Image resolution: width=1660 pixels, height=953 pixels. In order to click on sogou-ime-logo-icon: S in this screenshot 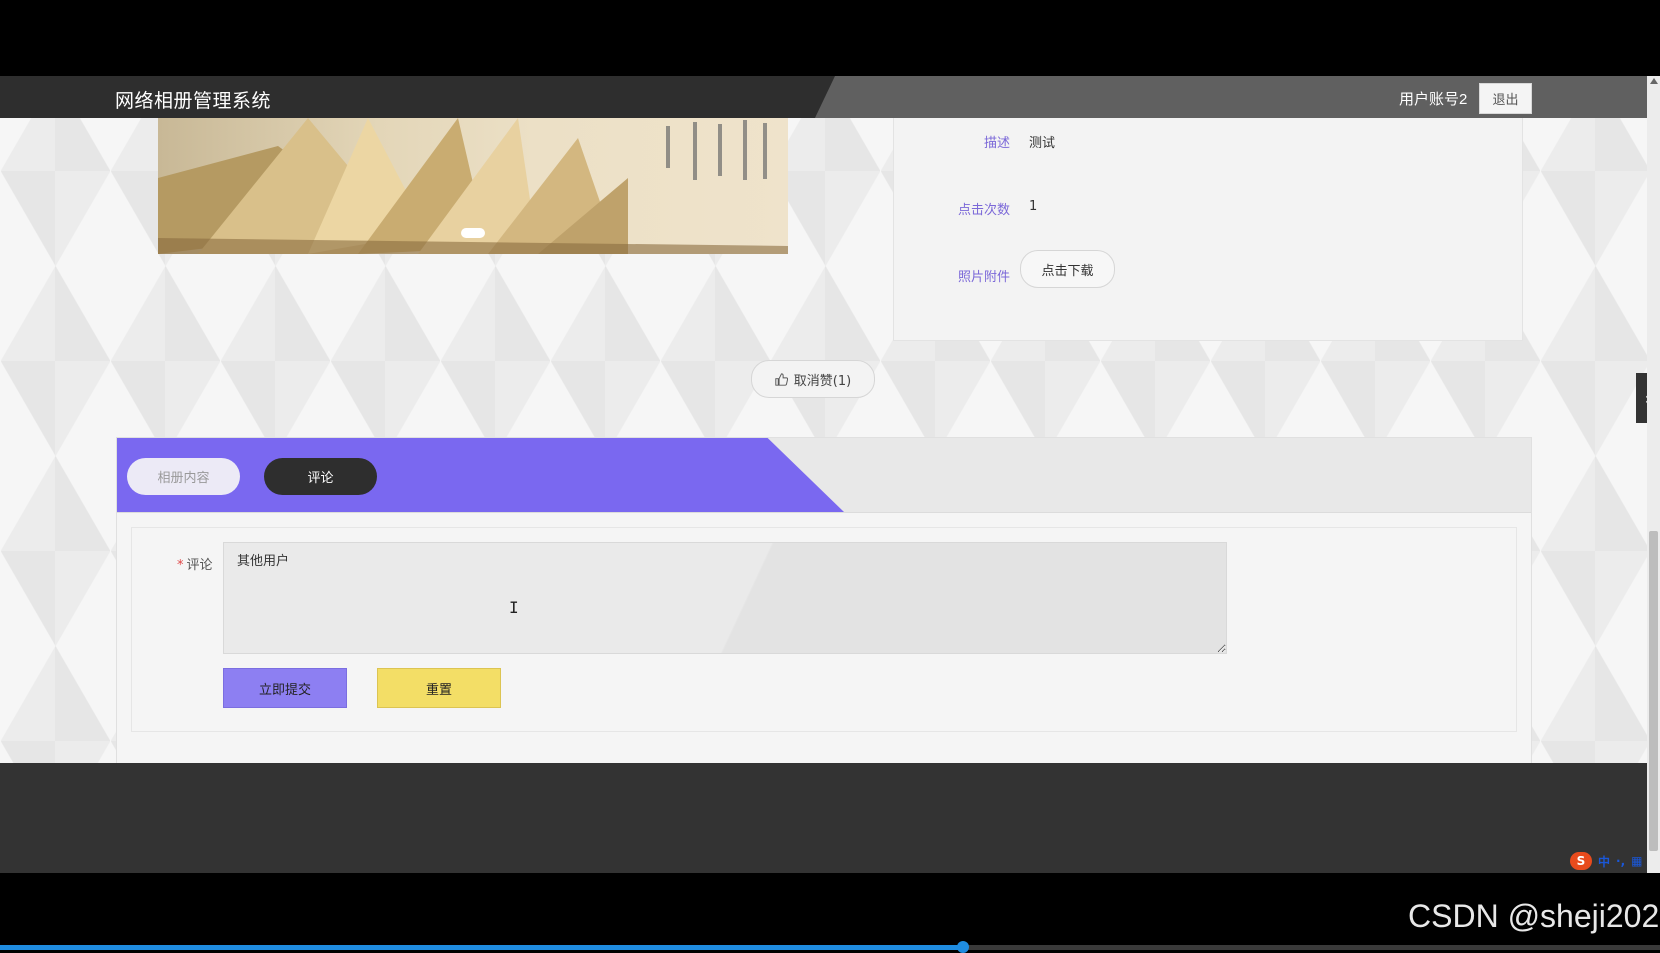, I will do `click(1581, 861)`.